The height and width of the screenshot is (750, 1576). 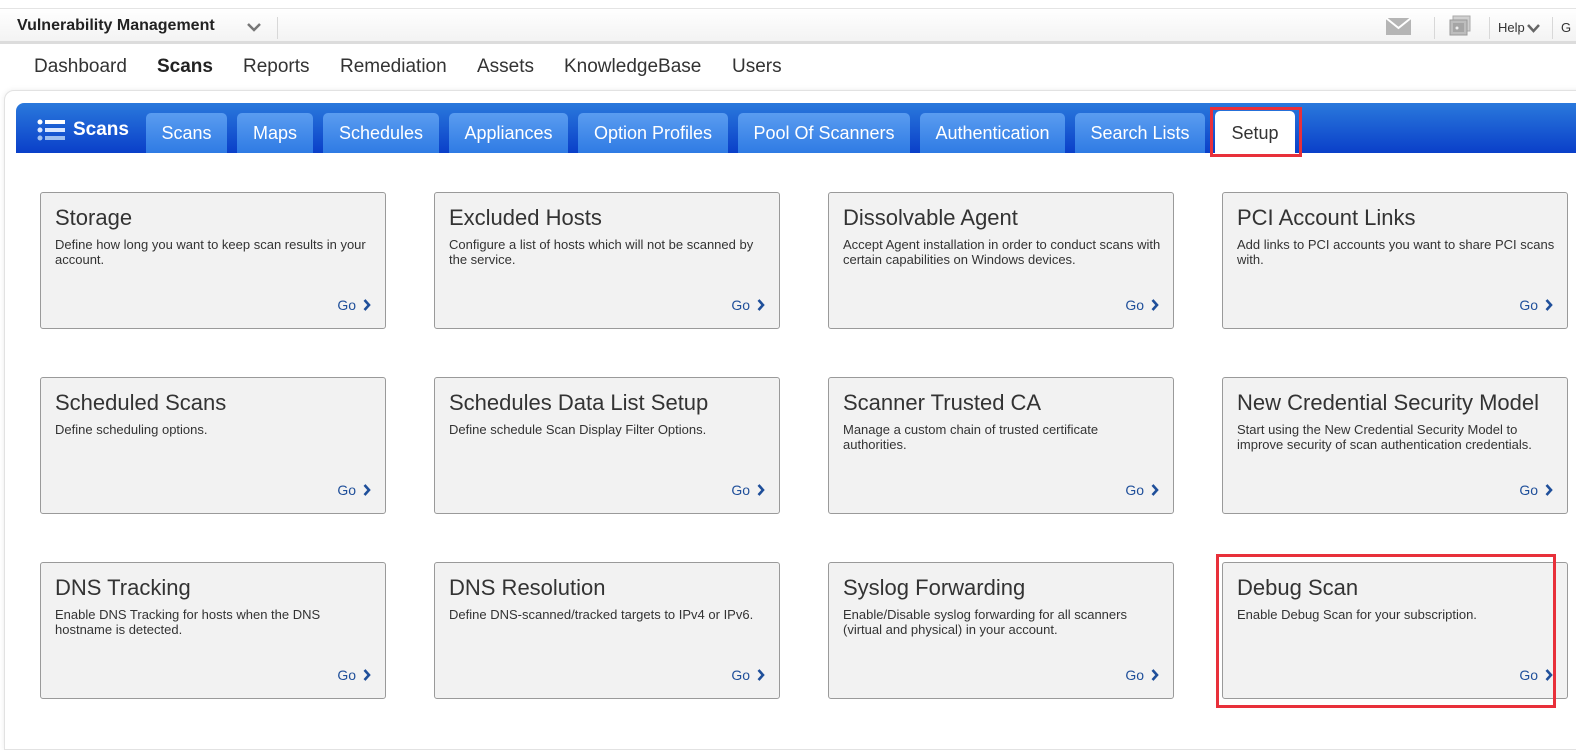 I want to click on card-description: Define scheduling options., so click(x=131, y=429).